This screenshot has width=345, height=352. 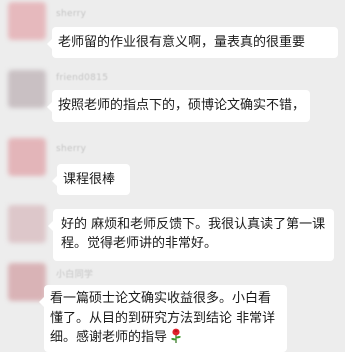 I want to click on sender-name: friend0815, so click(x=82, y=78).